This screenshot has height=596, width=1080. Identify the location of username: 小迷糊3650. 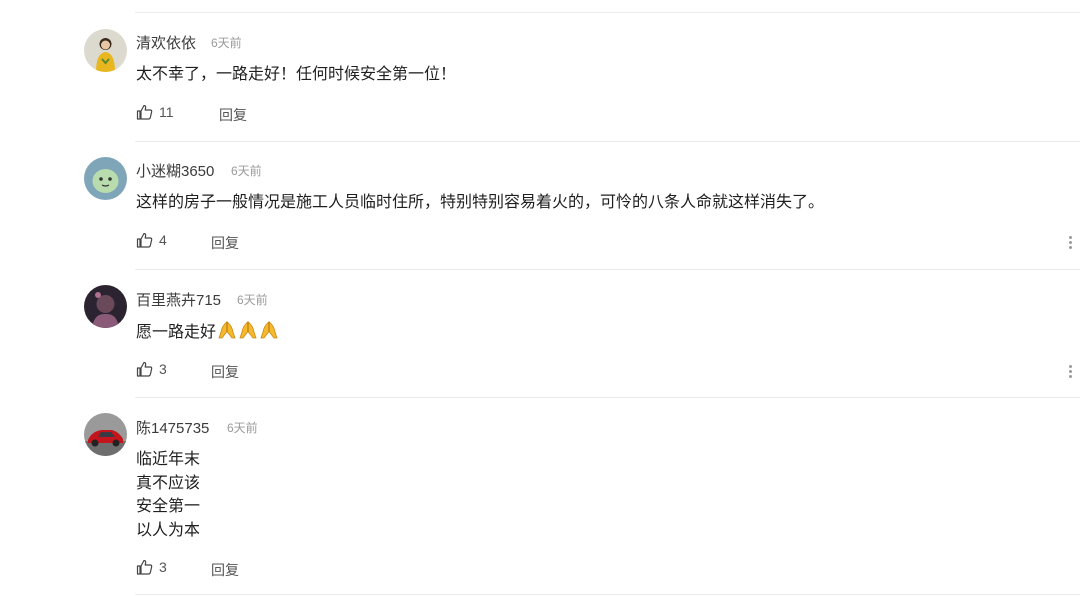
(175, 170).